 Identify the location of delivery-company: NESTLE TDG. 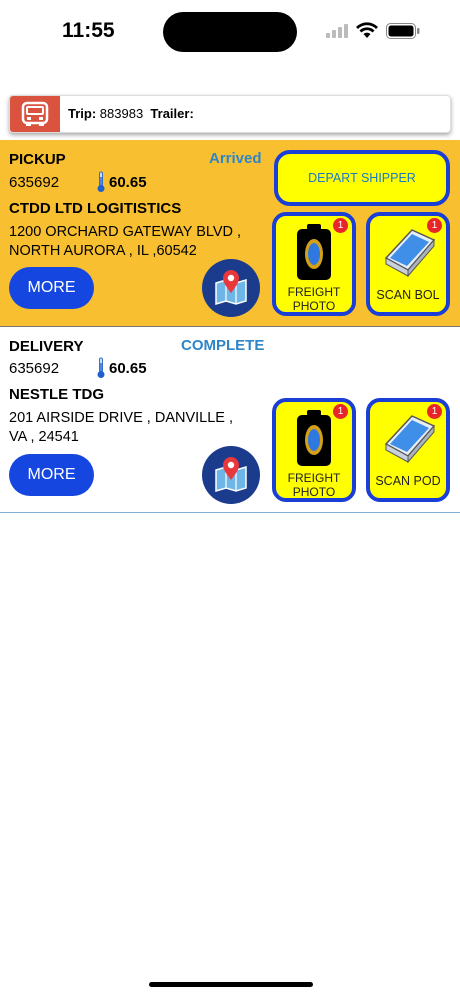
(57, 394).